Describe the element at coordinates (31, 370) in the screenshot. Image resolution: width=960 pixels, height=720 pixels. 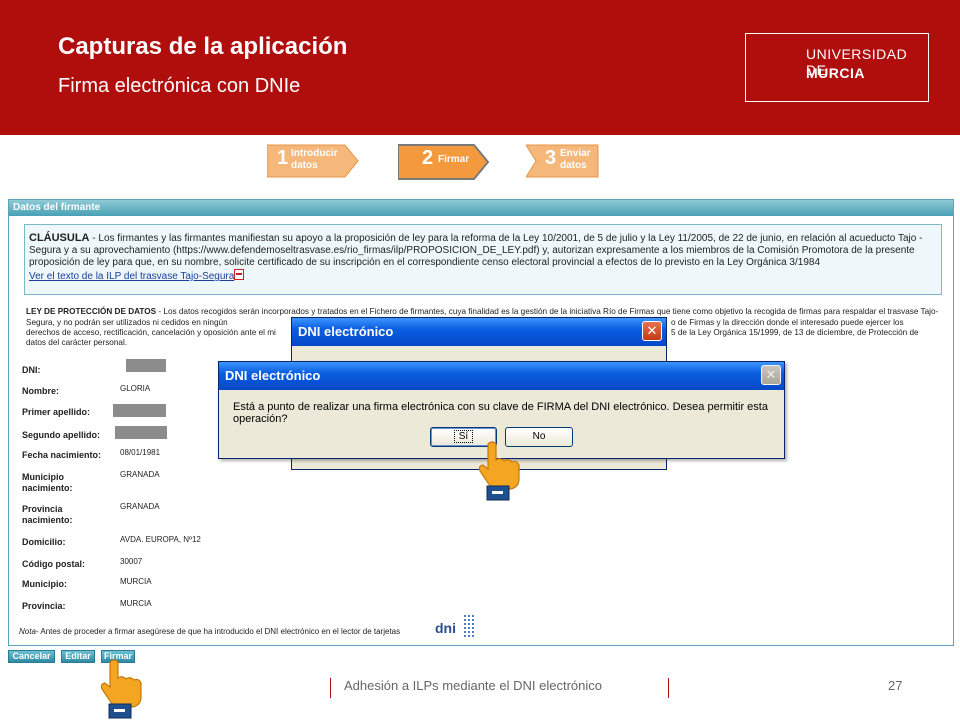
I see `field-label-dni: DNI:` at that location.